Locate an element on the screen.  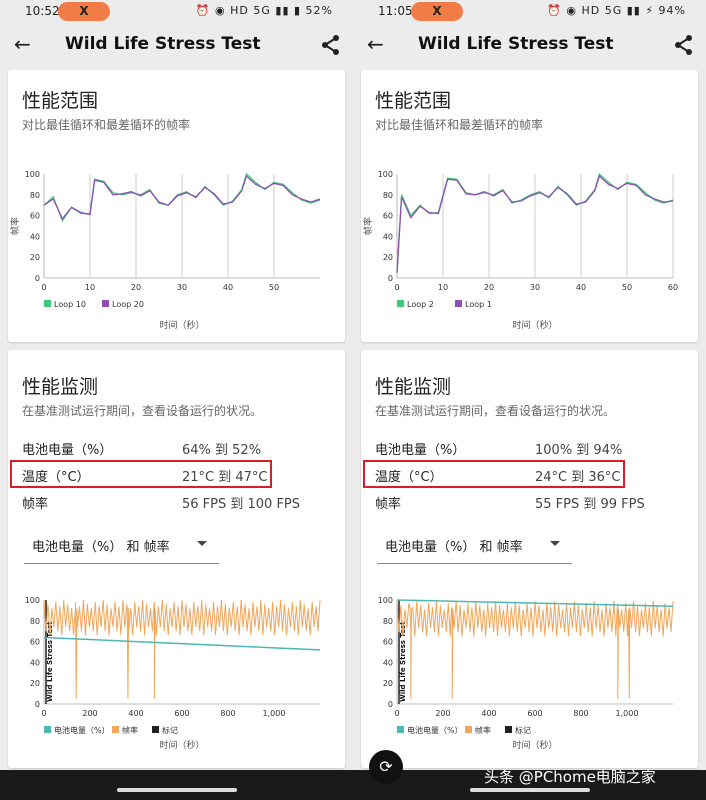
rotate-icon: ⟳ is located at coordinates (386, 767).